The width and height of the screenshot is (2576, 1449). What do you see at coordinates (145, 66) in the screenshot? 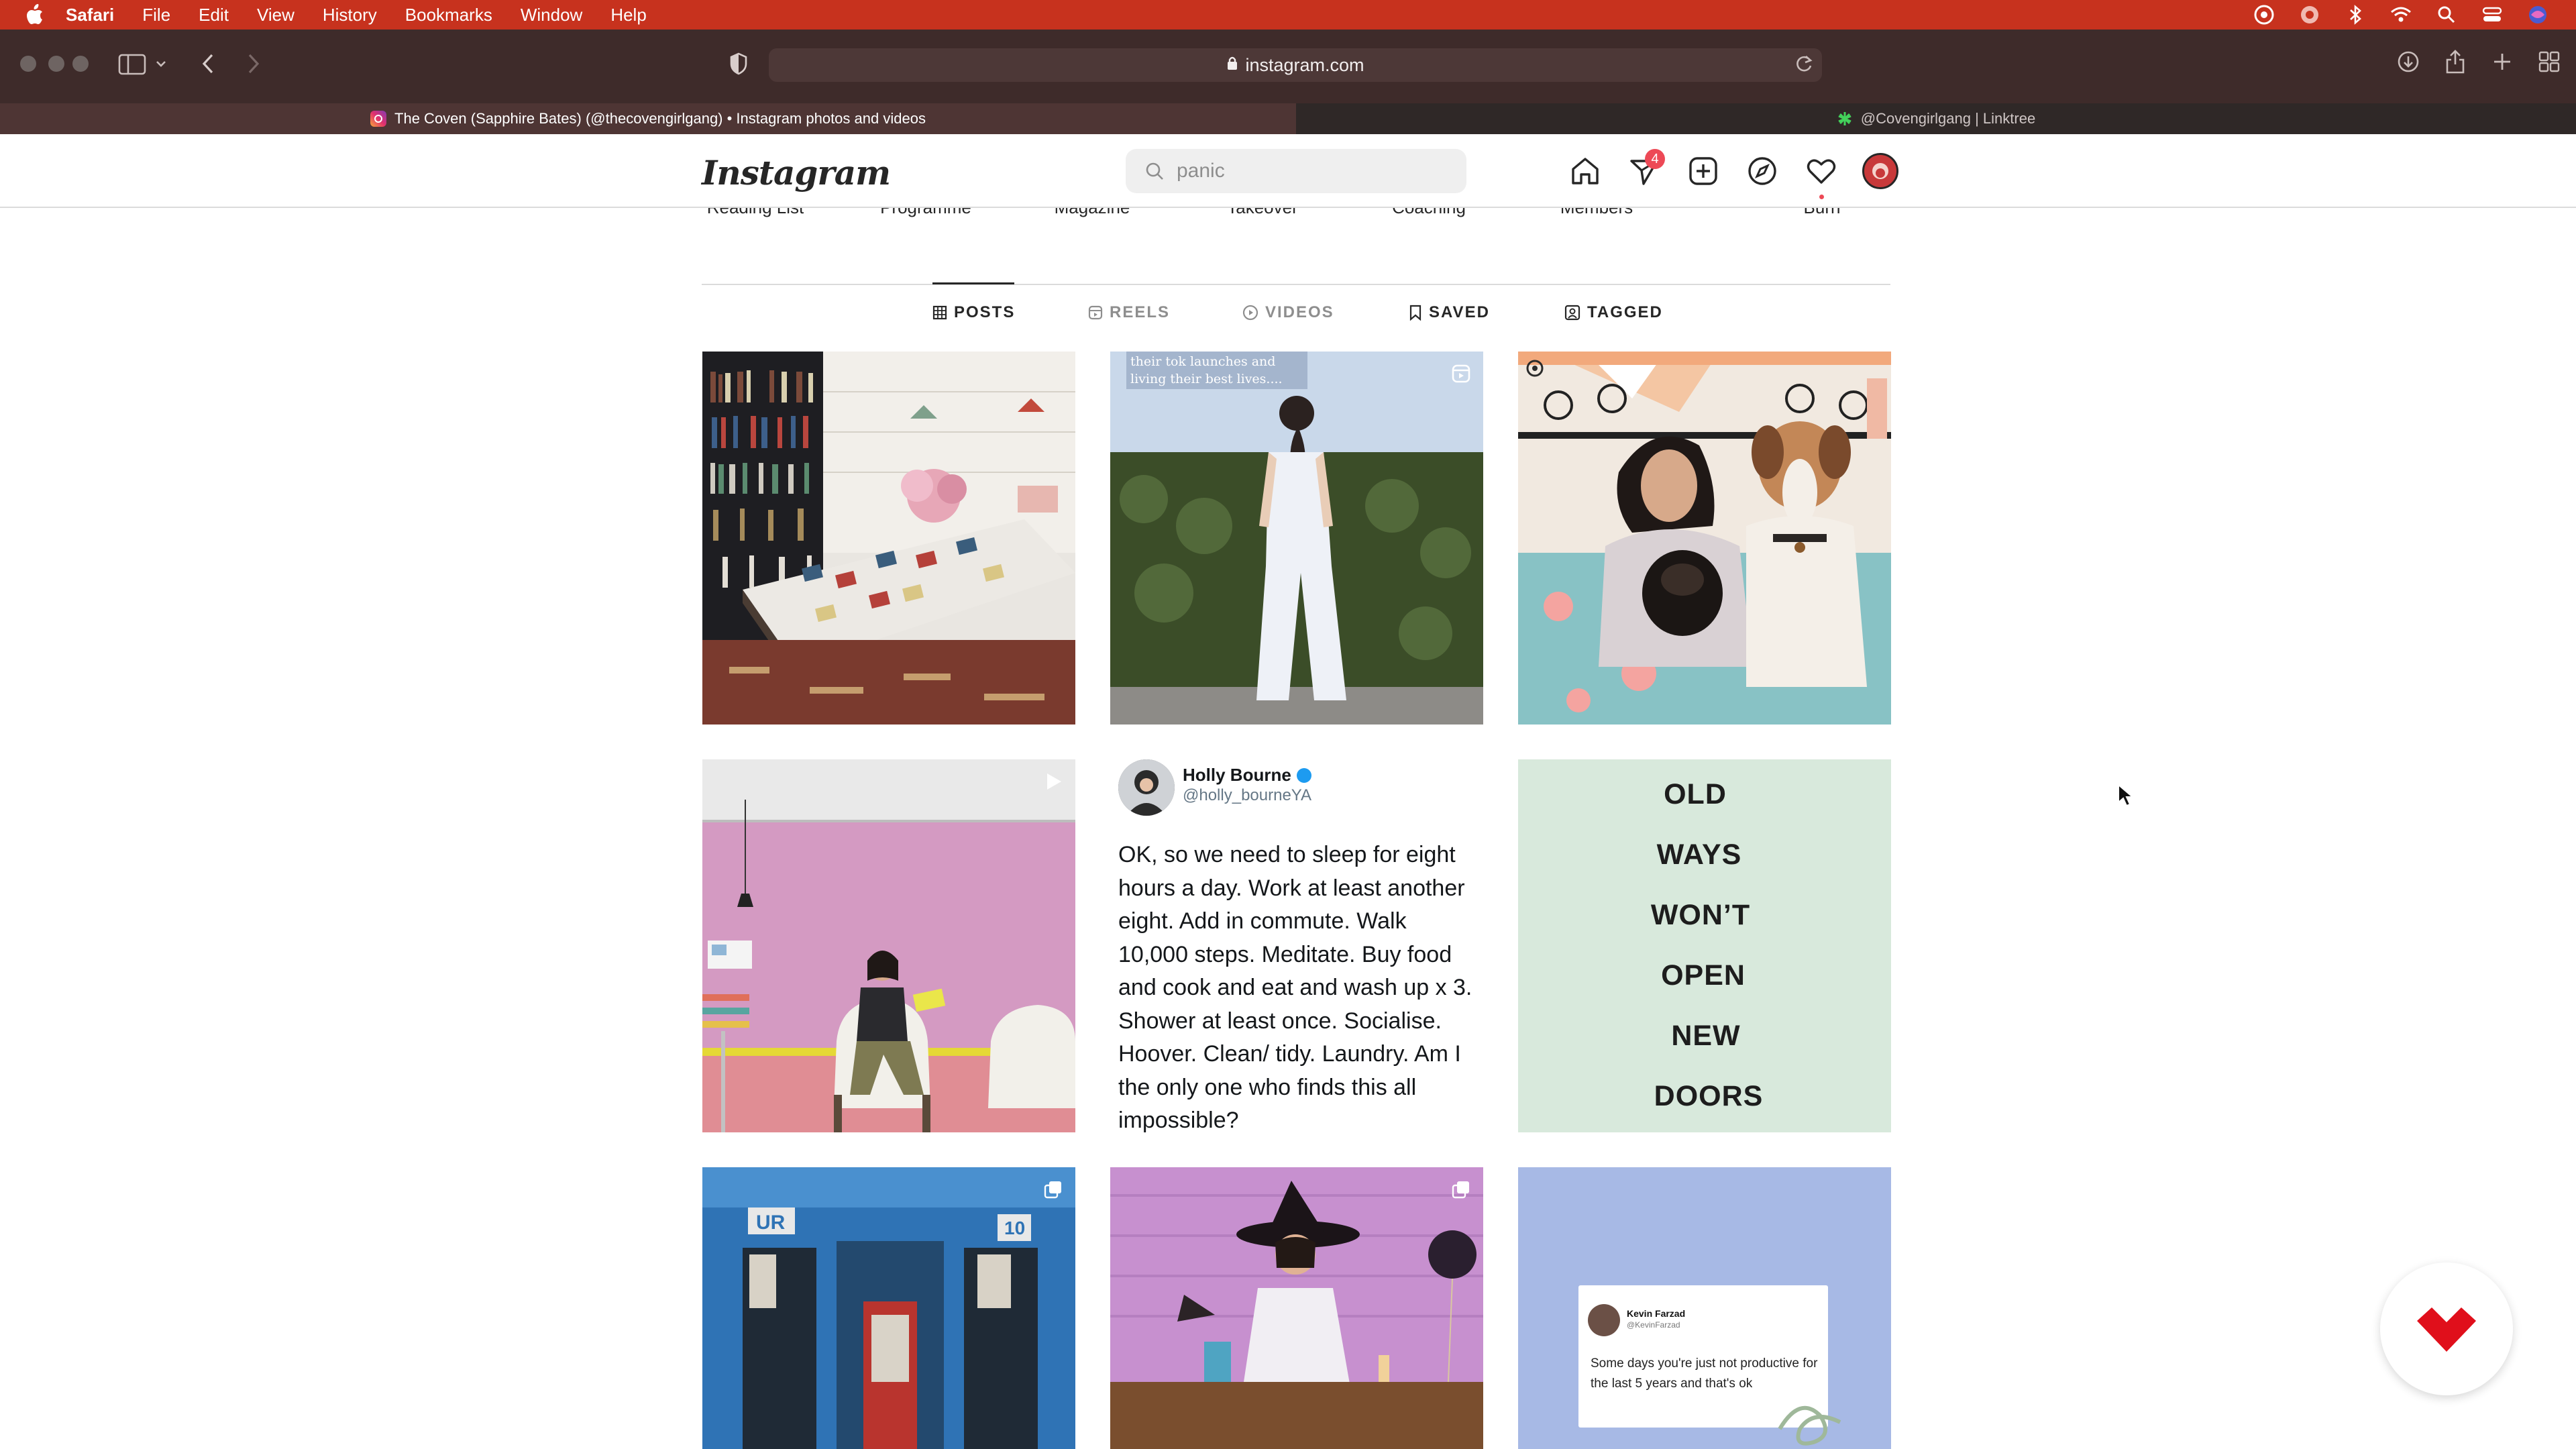
I see `sidebar-toggle-icon` at bounding box center [145, 66].